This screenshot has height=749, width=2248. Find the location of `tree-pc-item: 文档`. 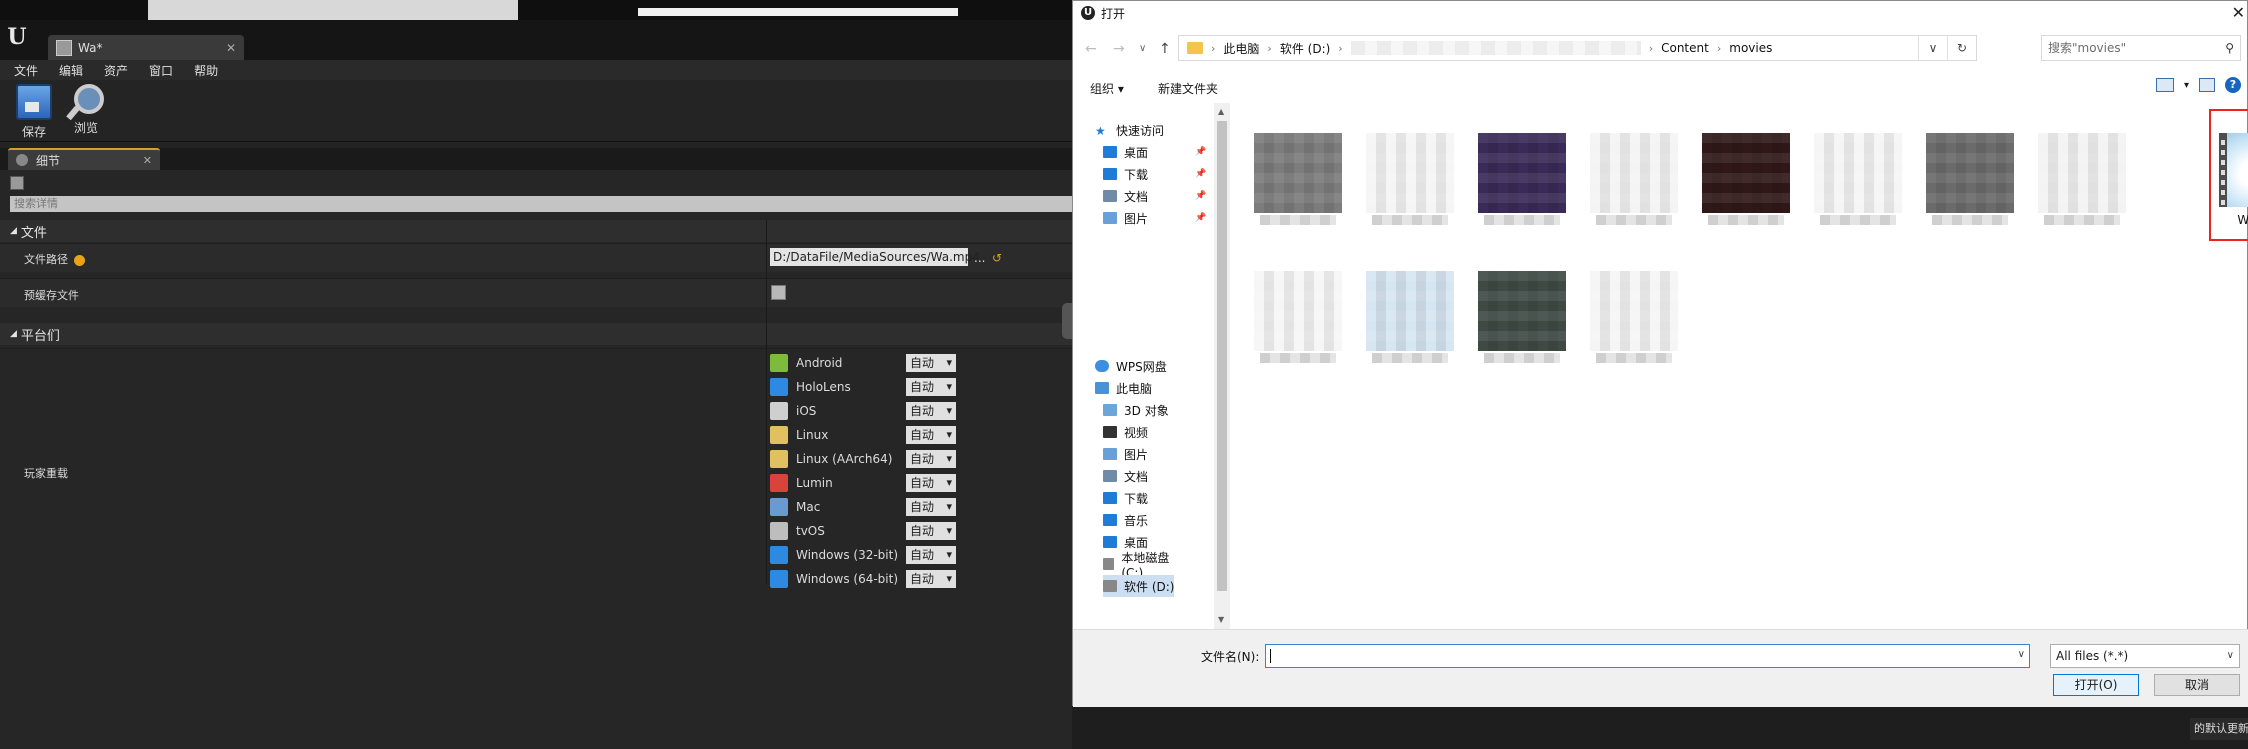

tree-pc-item: 文档 is located at coordinates (1125, 476).